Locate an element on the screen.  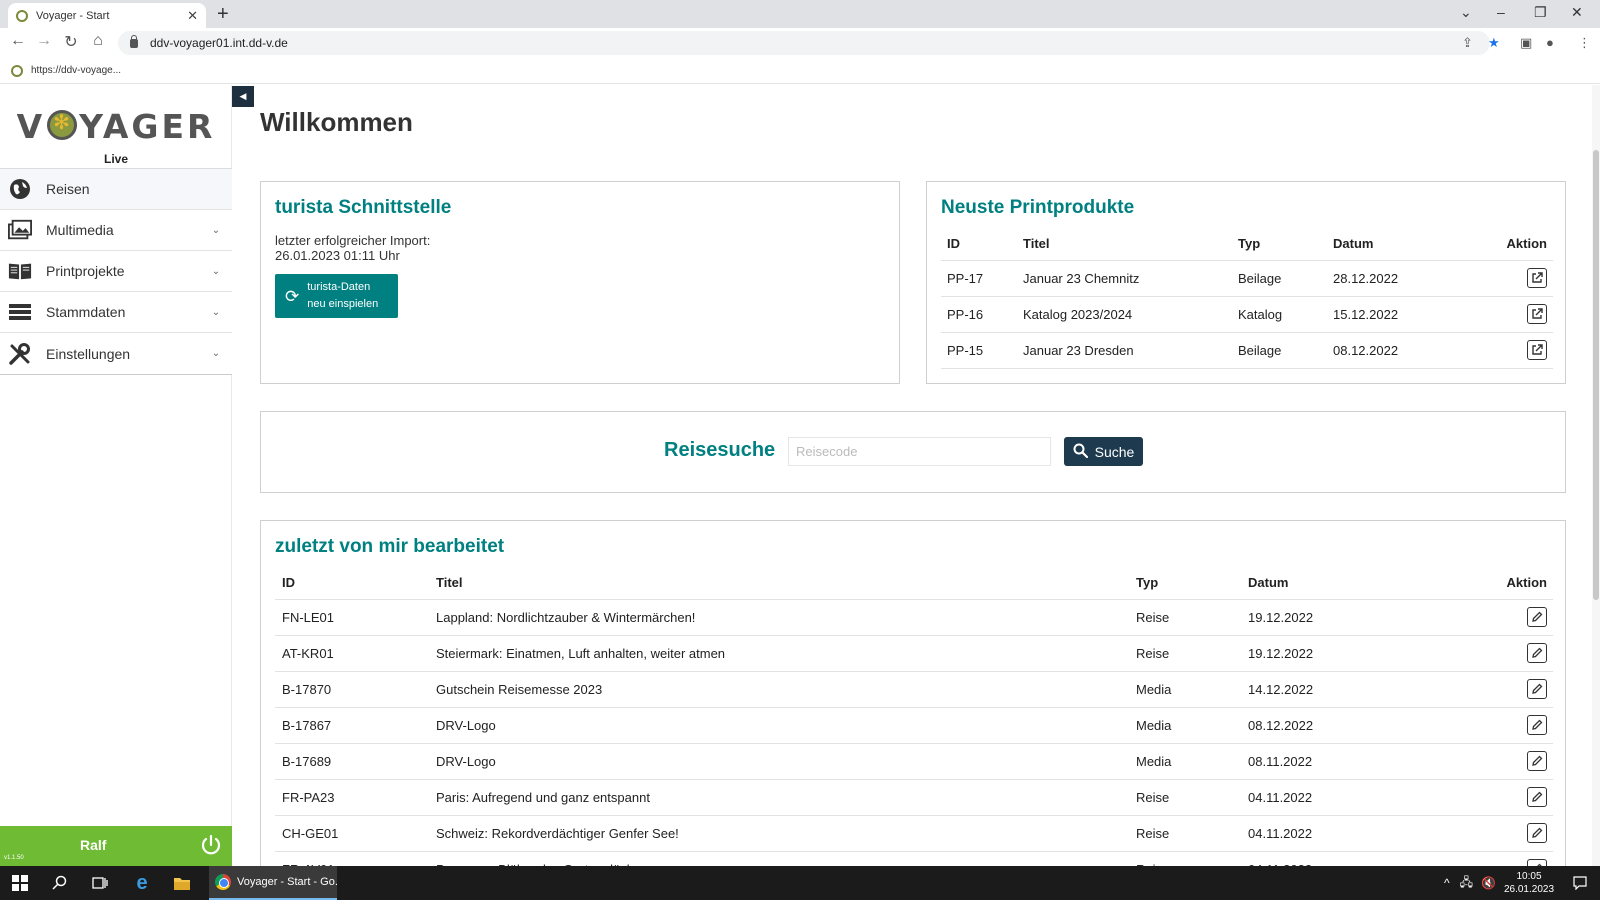
side-panel-icon: ▣ is located at coordinates (1526, 43).